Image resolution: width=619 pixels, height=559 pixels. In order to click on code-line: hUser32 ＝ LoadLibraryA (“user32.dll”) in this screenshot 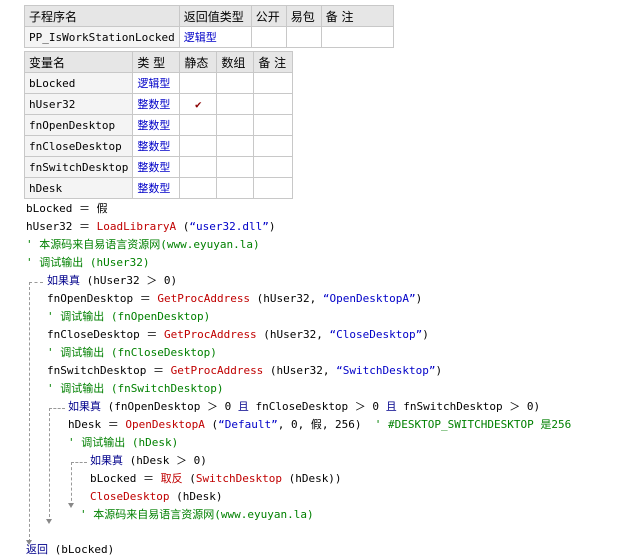, I will do `click(150, 227)`.